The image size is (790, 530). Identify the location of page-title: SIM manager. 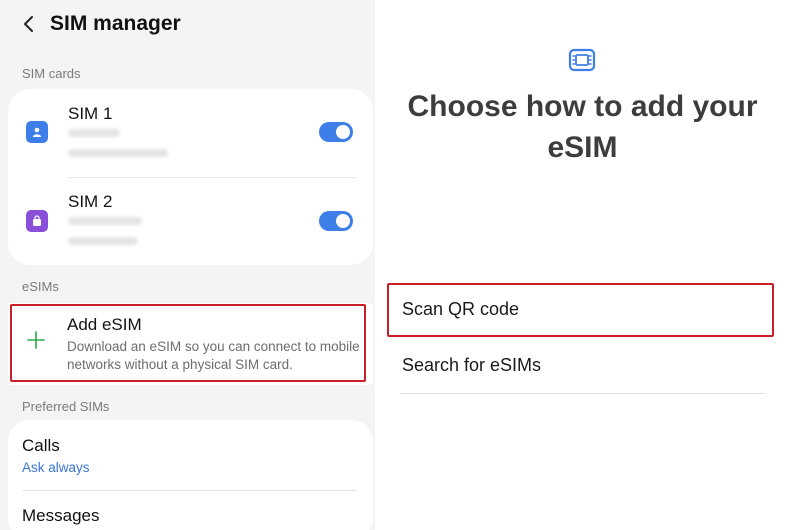
(115, 23).